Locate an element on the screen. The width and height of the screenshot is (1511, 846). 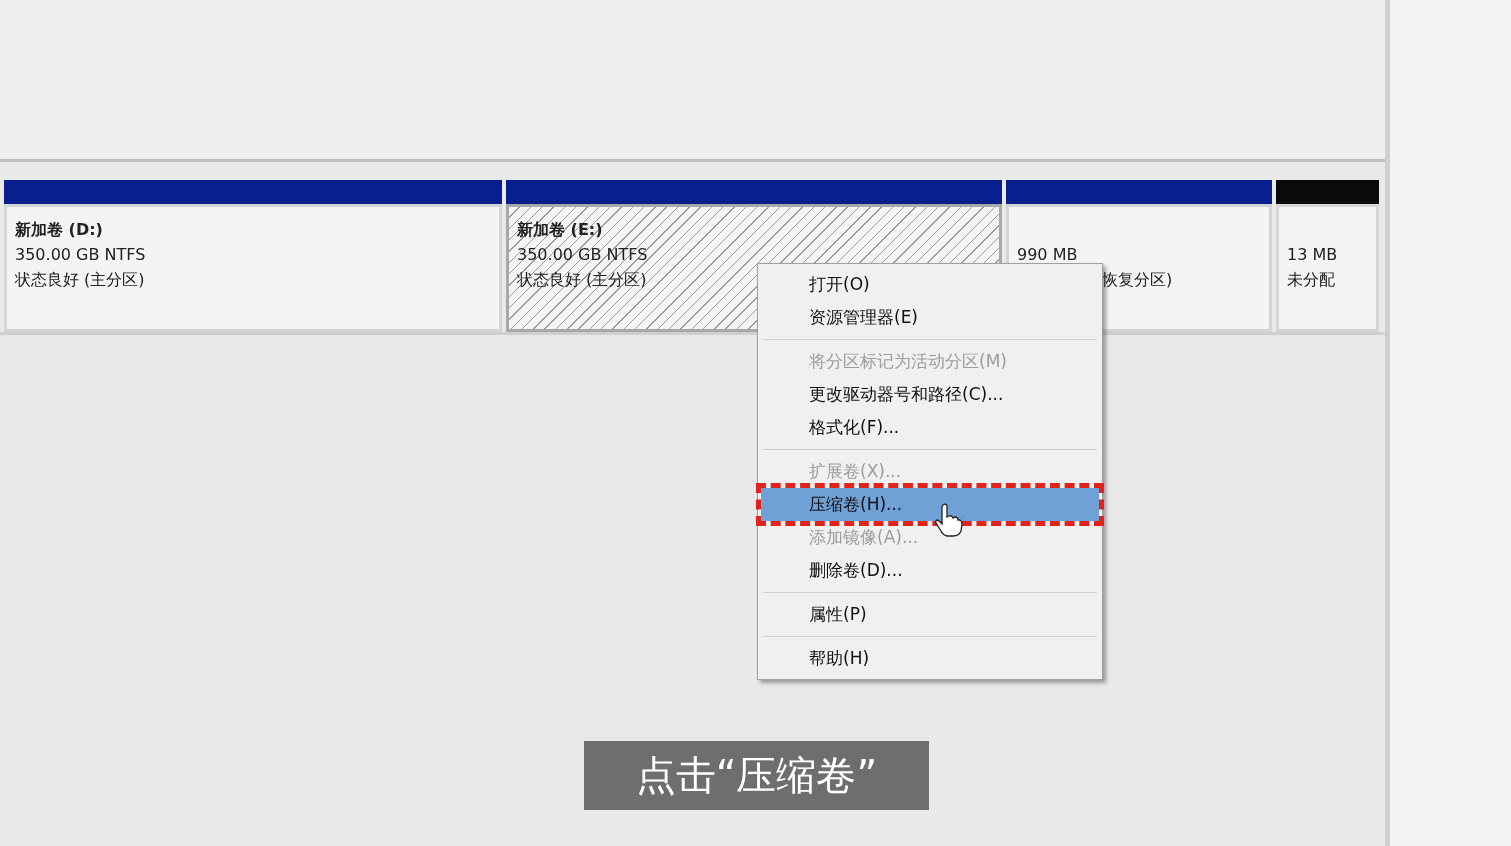
volume-size: 13 MB is located at coordinates (1312, 255).